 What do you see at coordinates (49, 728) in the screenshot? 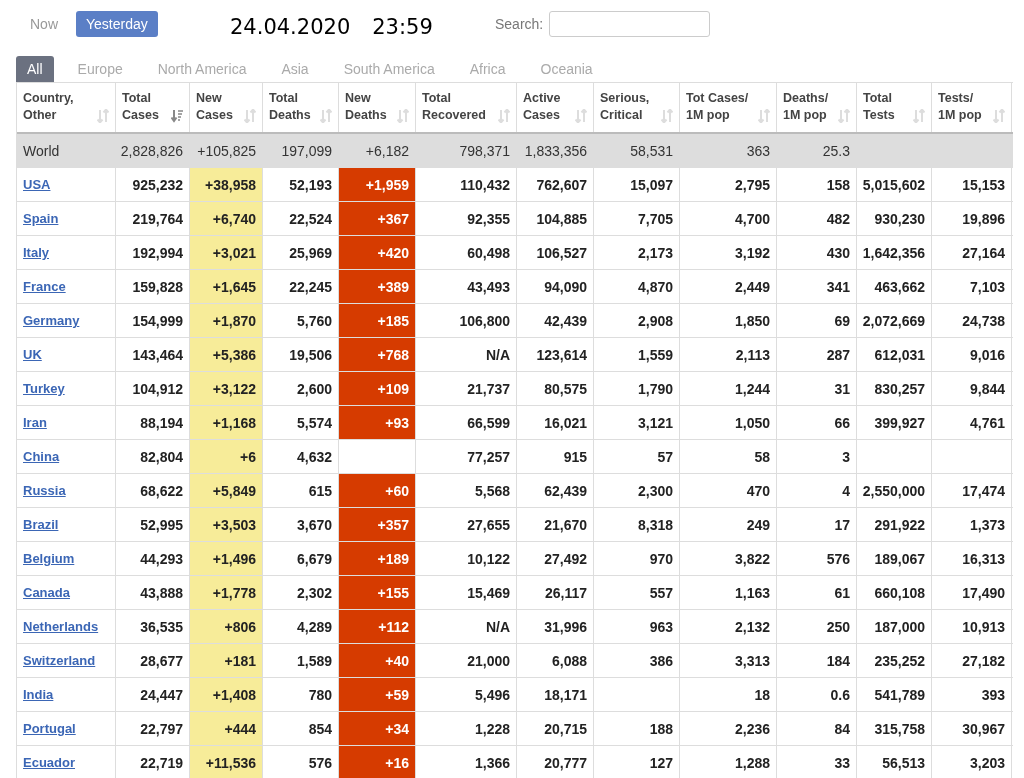
I see `country-link: Portugal` at bounding box center [49, 728].